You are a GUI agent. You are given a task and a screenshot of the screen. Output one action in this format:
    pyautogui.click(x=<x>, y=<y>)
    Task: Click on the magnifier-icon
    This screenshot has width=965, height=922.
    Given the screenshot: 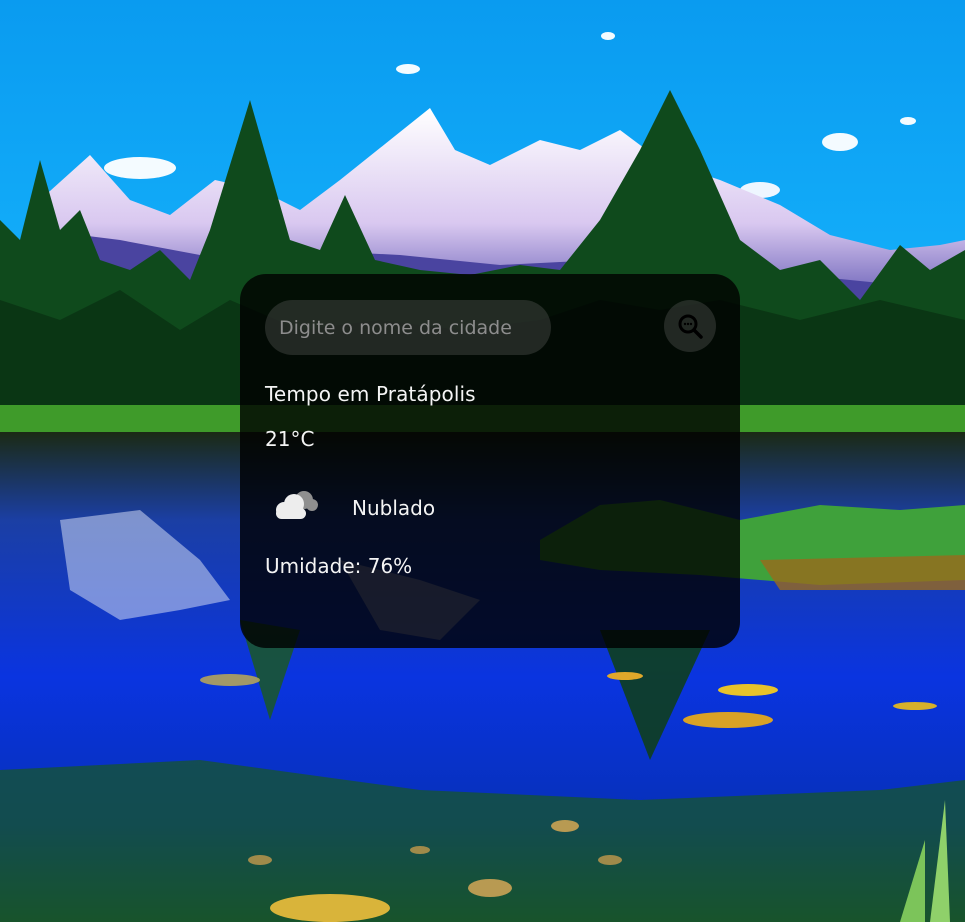 What is the action you would take?
    pyautogui.click(x=690, y=326)
    